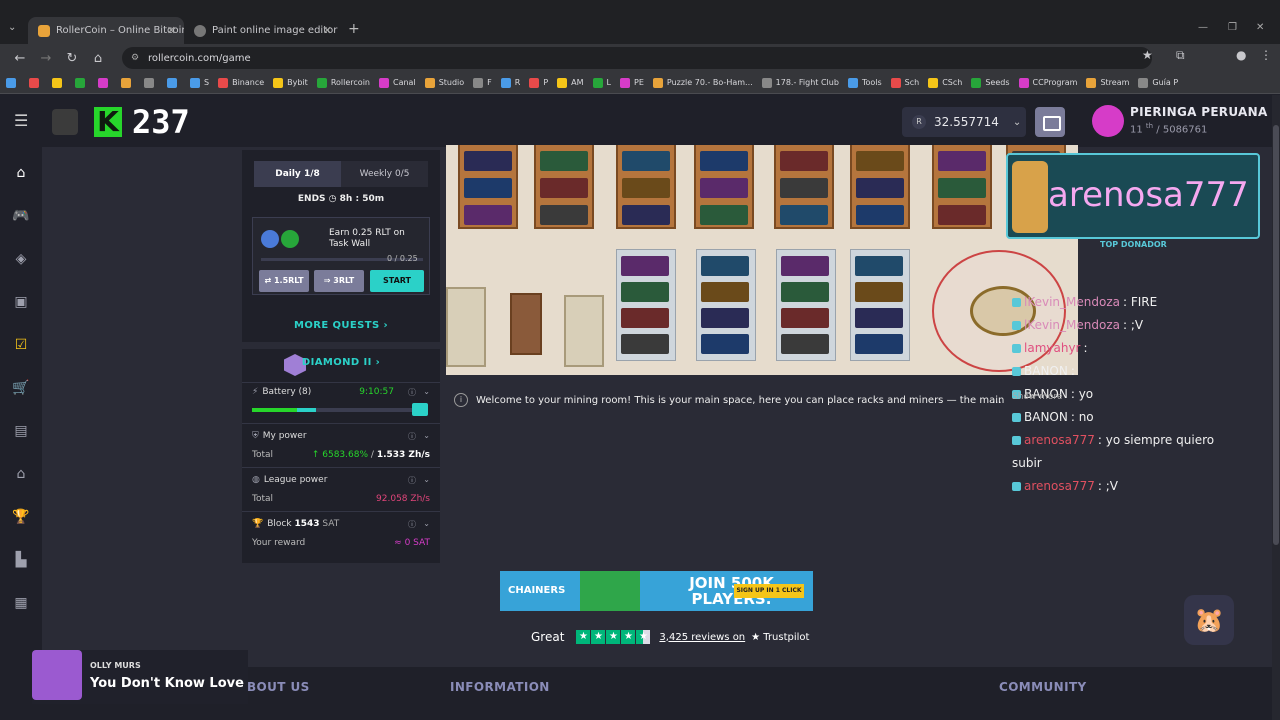 The image size is (1280, 720). What do you see at coordinates (21, 120) in the screenshot?
I see `hamburger-menu-icon: ☰` at bounding box center [21, 120].